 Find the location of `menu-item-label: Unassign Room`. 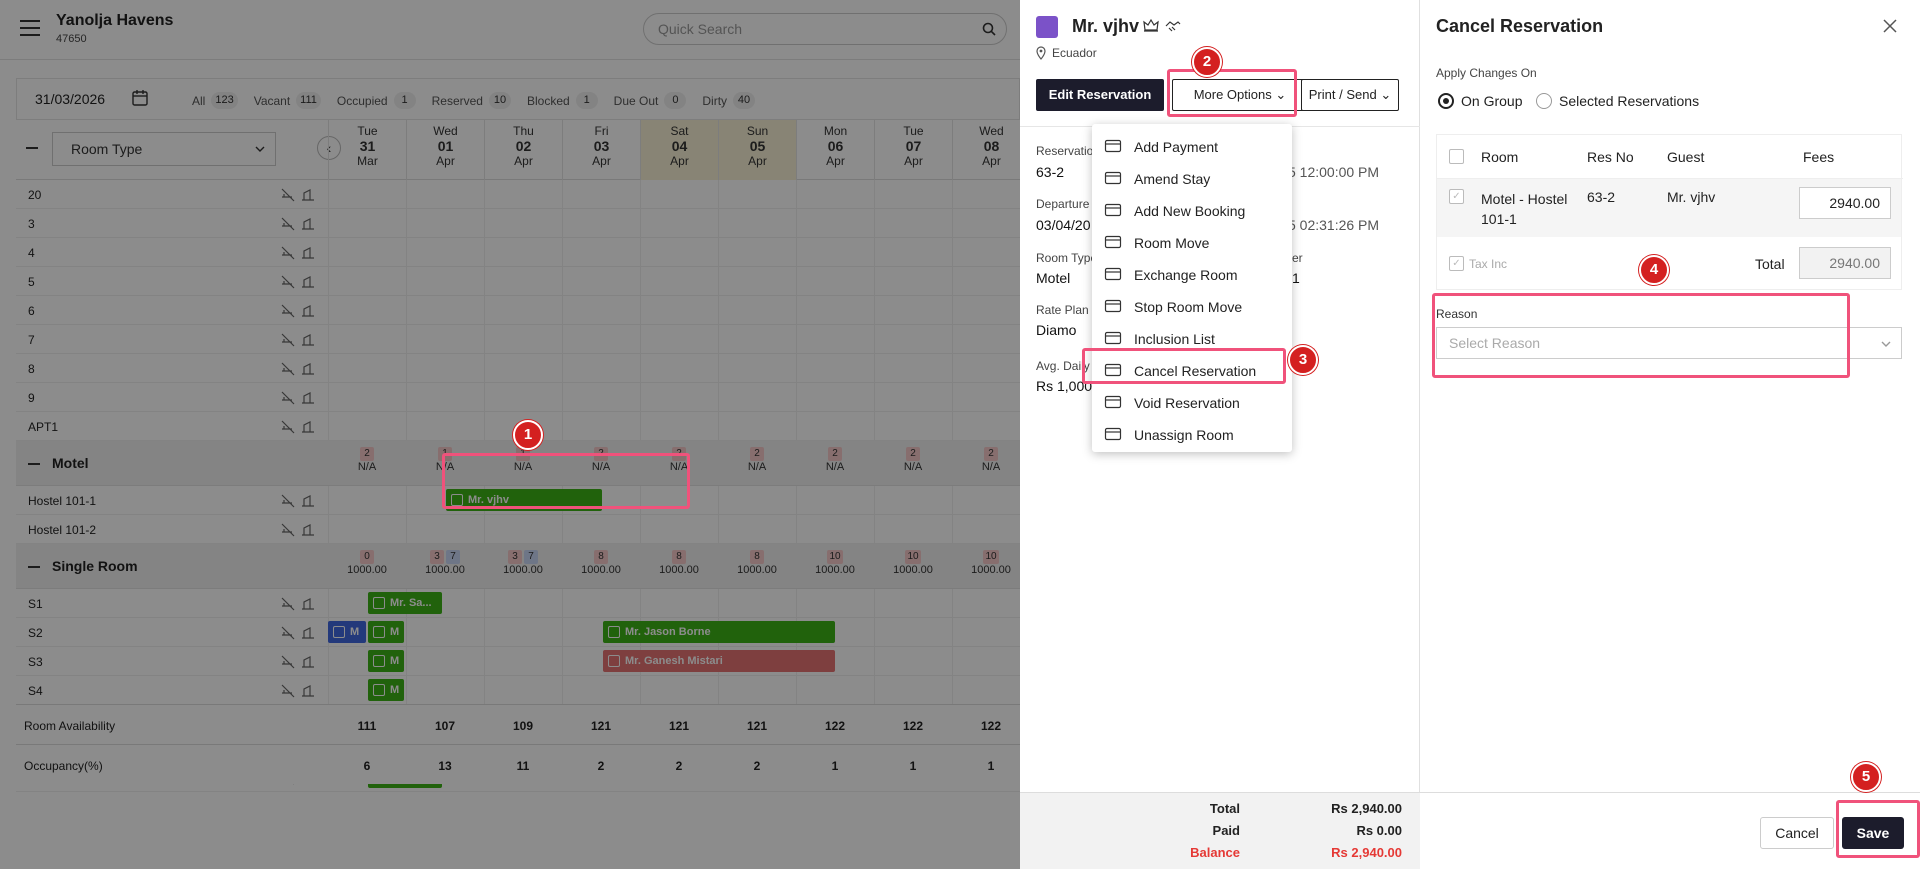

menu-item-label: Unassign Room is located at coordinates (1184, 435).